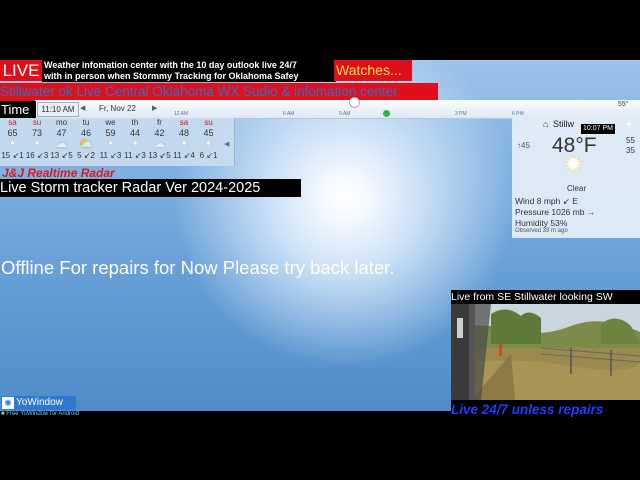 Image resolution: width=640 pixels, height=480 pixels. I want to click on clear-sun-icon: ✹, so click(573, 165).